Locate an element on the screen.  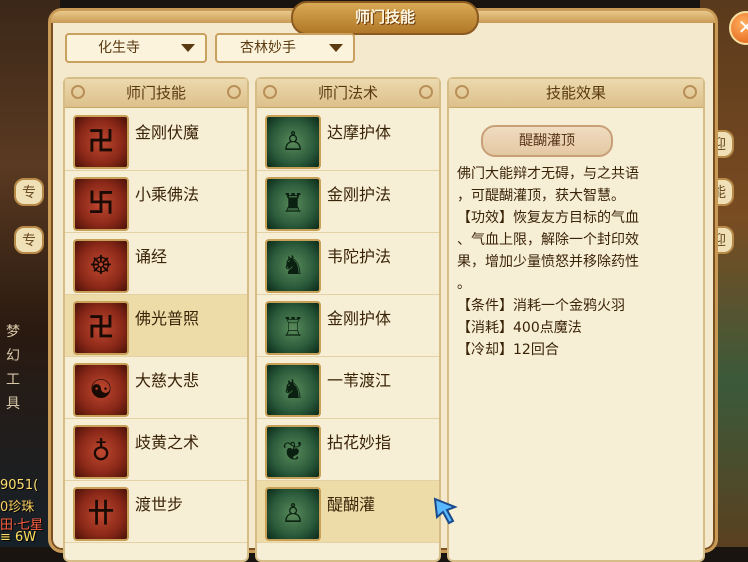
skill-name: 渡世步 is located at coordinates (159, 504).